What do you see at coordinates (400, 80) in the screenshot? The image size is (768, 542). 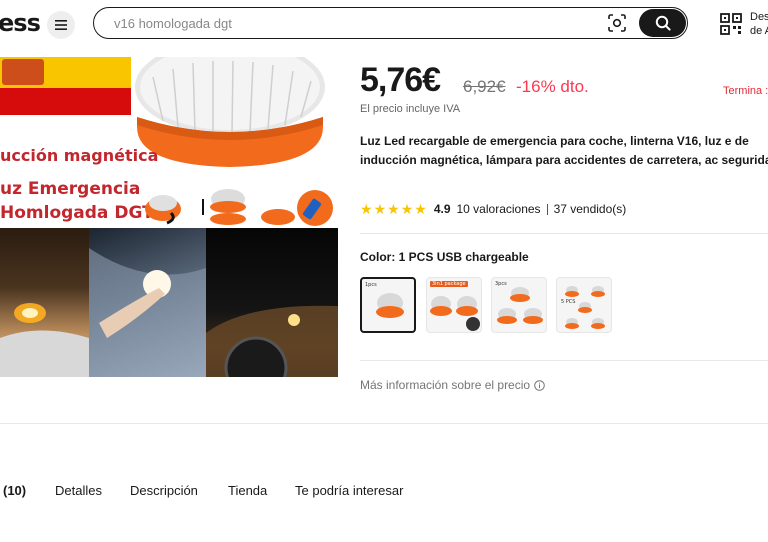 I see `current-price: 5,76€` at bounding box center [400, 80].